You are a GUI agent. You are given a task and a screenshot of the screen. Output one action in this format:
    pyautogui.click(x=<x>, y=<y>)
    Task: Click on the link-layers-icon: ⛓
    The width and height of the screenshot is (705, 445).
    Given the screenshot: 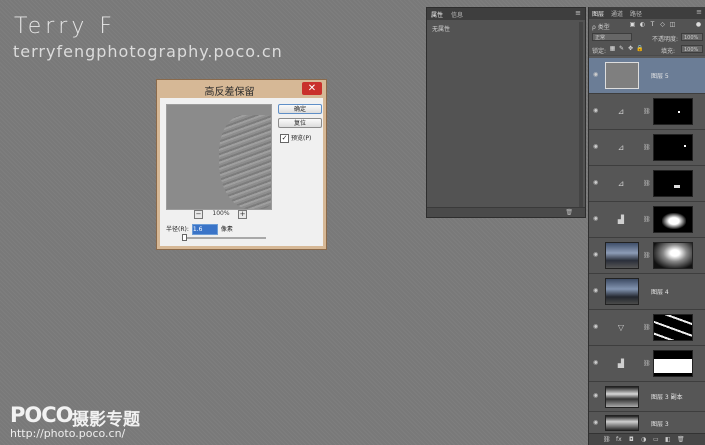 What is the action you would take?
    pyautogui.click(x=607, y=439)
    